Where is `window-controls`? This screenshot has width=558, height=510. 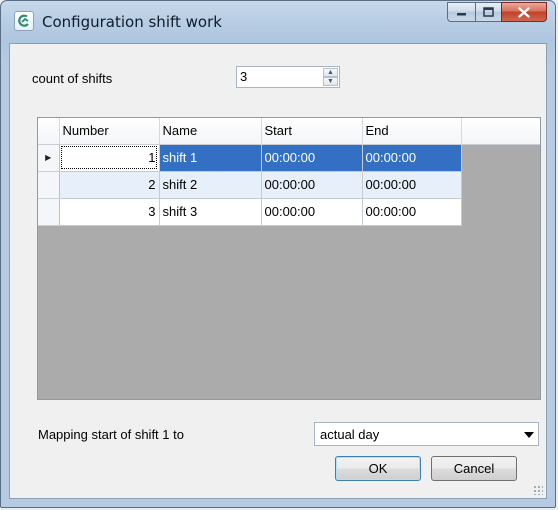
window-controls is located at coordinates (497, 12).